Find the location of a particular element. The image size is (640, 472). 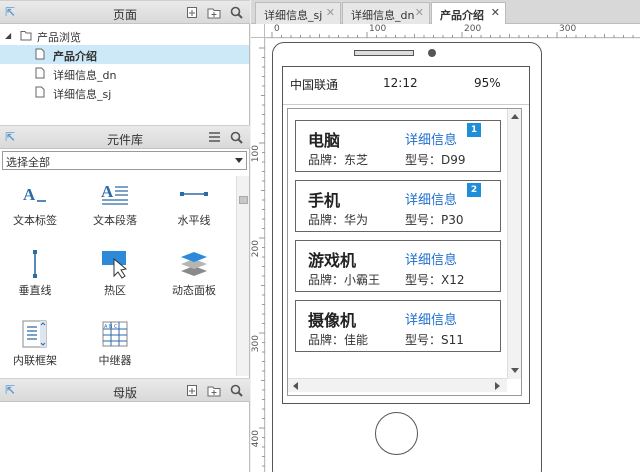

product-model: 型号：X12 is located at coordinates (435, 280).